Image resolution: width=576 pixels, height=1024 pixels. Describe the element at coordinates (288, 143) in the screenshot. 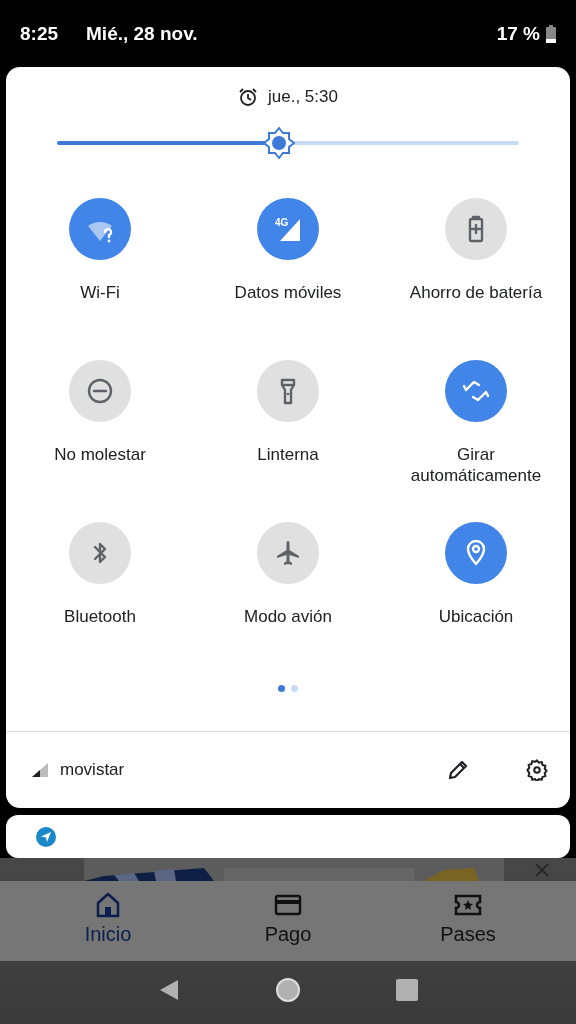

I see `brightness-slider` at that location.